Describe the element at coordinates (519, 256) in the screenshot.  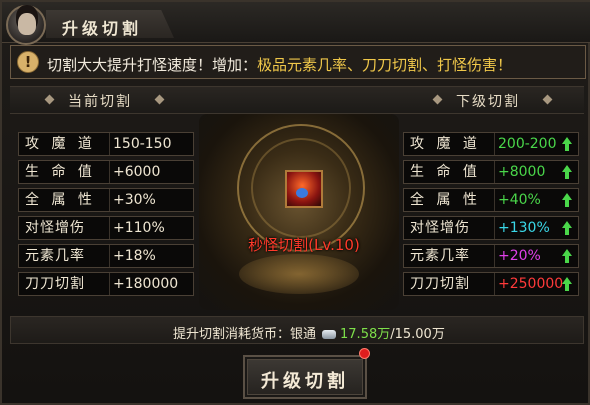
I see `stat-value: +20%` at that location.